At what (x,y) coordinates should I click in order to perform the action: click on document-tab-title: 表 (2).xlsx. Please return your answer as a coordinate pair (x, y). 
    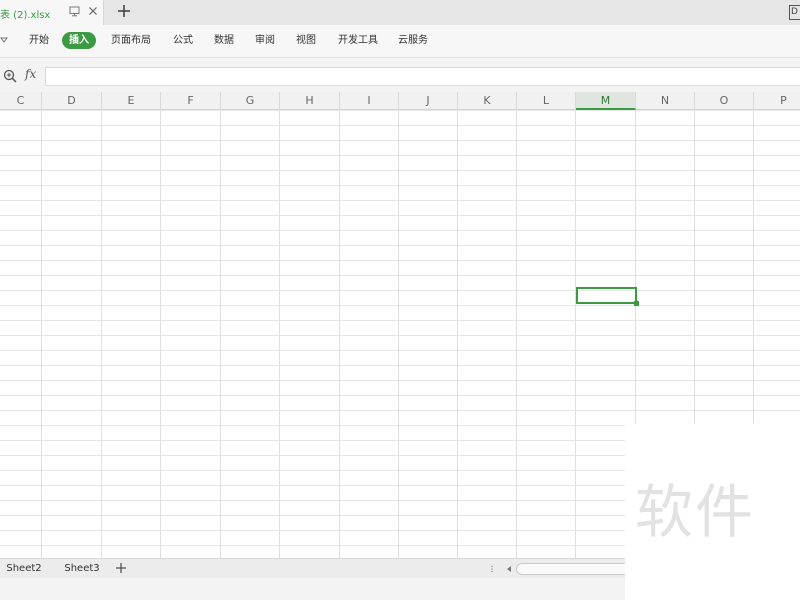
    Looking at the image, I should click on (25, 15).